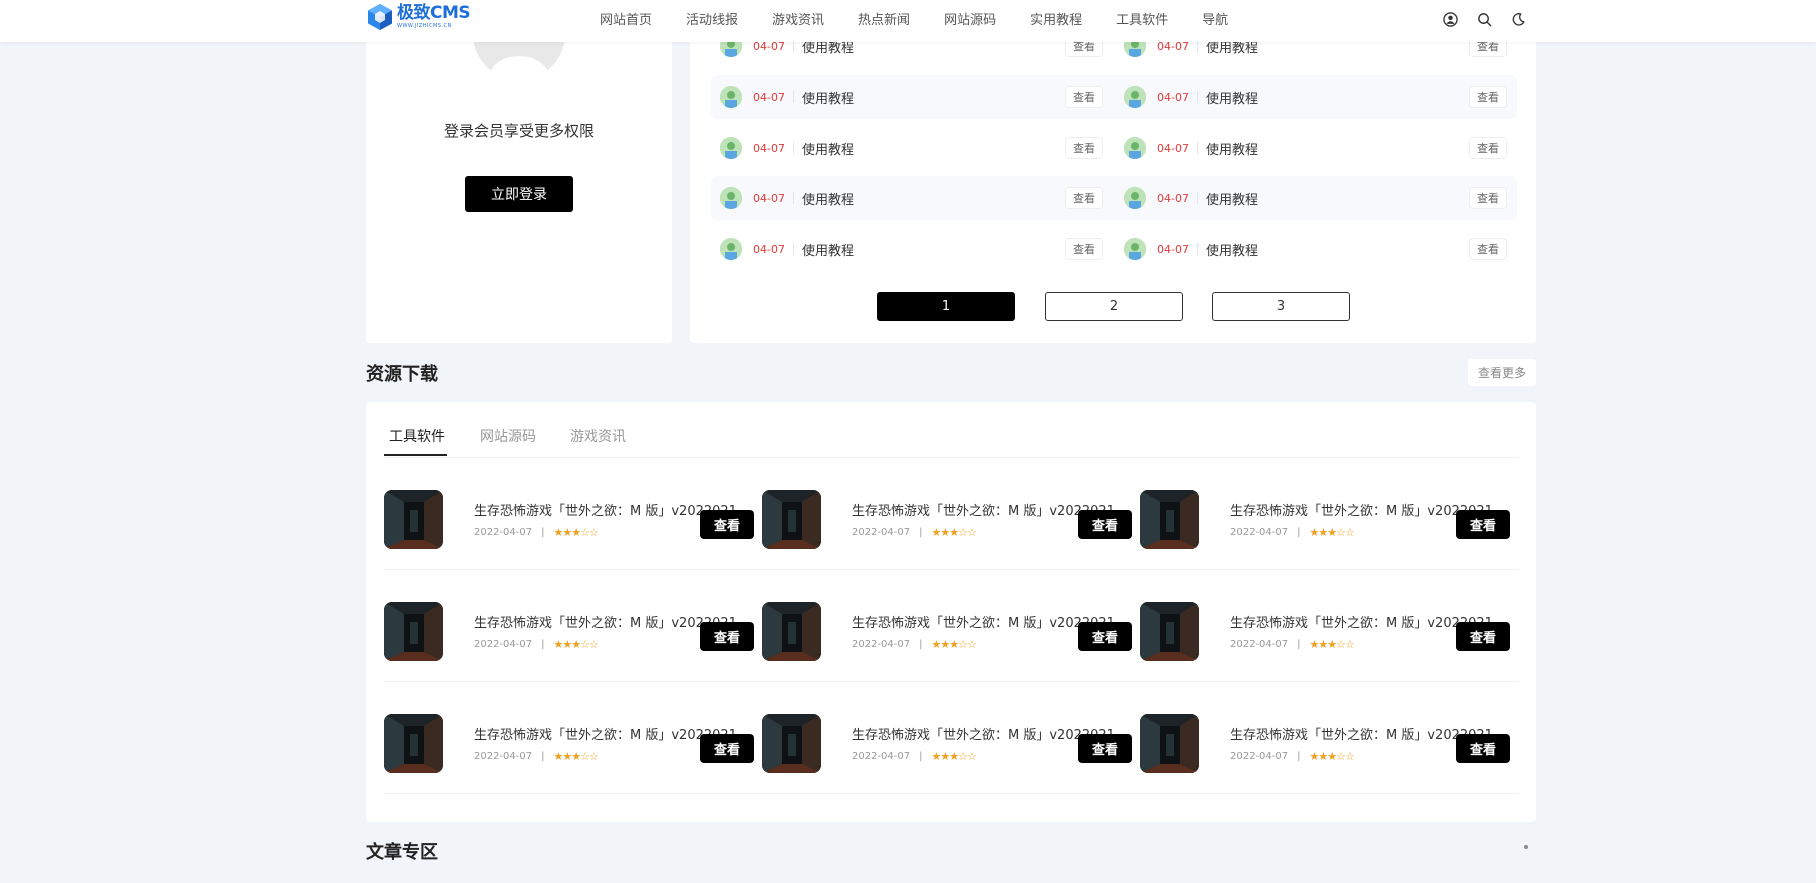 This screenshot has height=883, width=1816. I want to click on login-card: 登录会员享受更多权限 立即登录, so click(519, 171).